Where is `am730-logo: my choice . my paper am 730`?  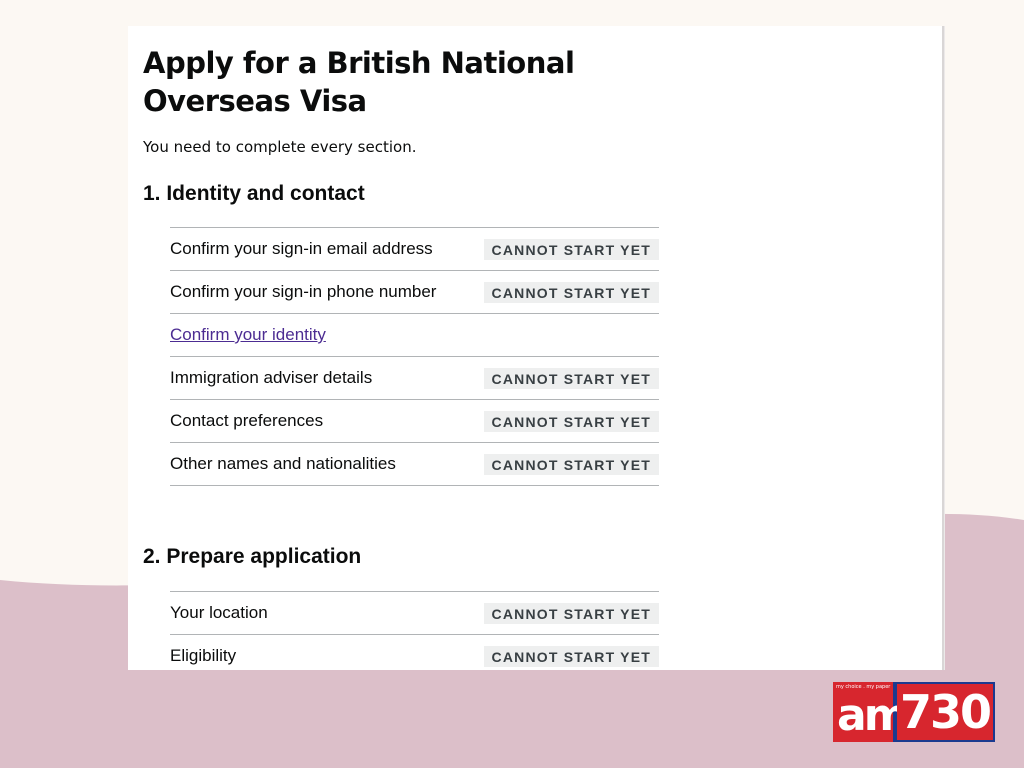 am730-logo: my choice . my paper am 730 is located at coordinates (914, 712).